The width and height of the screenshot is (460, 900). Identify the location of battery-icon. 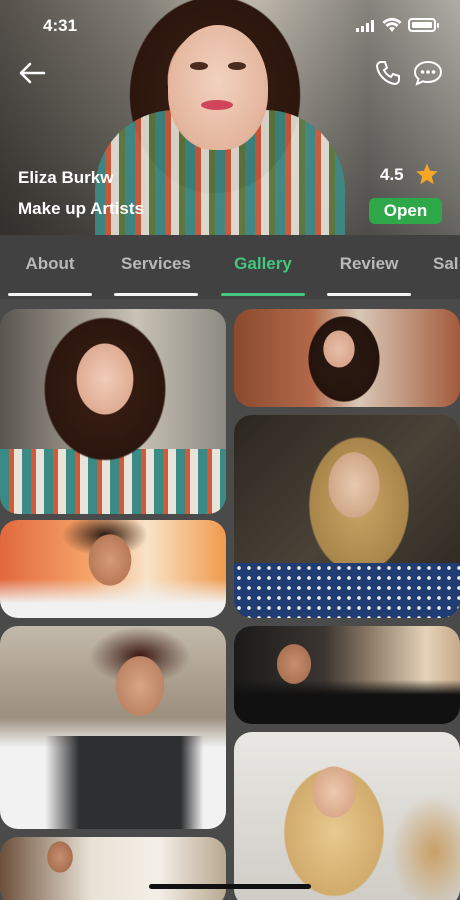
(423, 25).